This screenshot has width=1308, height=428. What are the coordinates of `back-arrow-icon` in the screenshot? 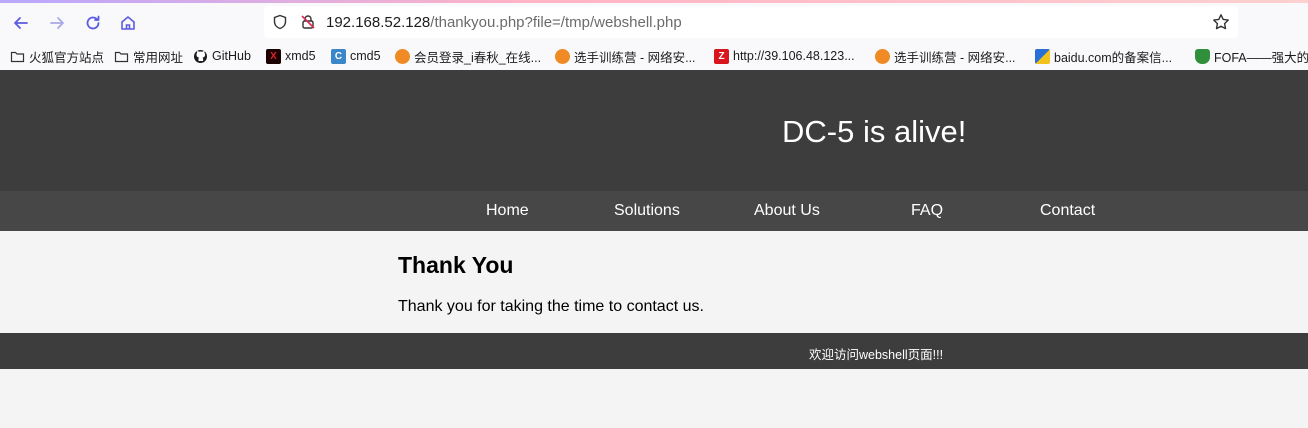 It's located at (21, 23).